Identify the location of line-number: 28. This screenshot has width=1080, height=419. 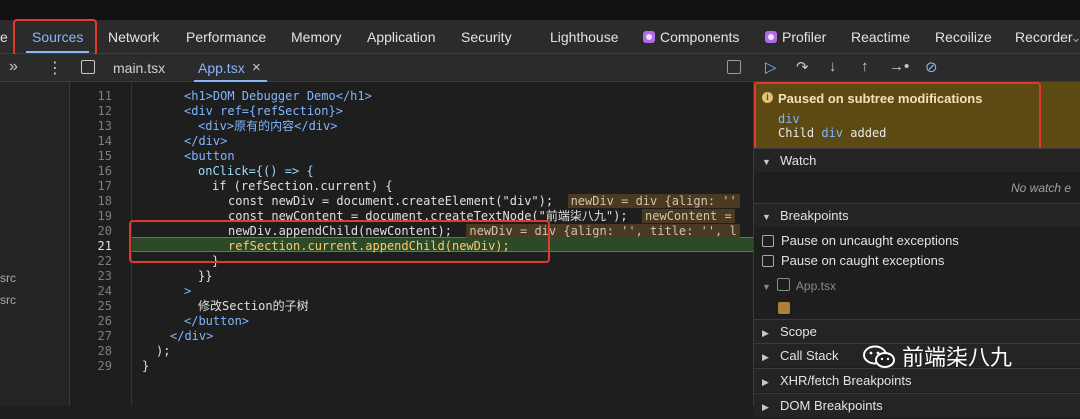
(91, 351).